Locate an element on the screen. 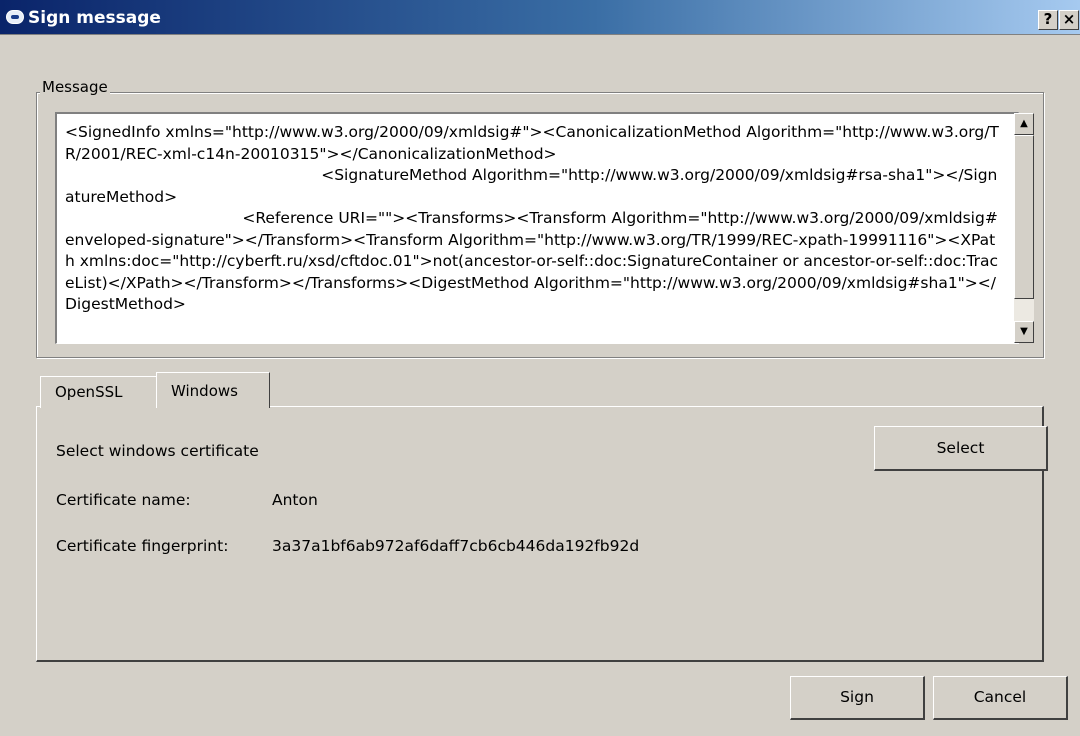 The width and height of the screenshot is (1080, 736). select-certificate-label: Select windows certificate is located at coordinates (157, 451).